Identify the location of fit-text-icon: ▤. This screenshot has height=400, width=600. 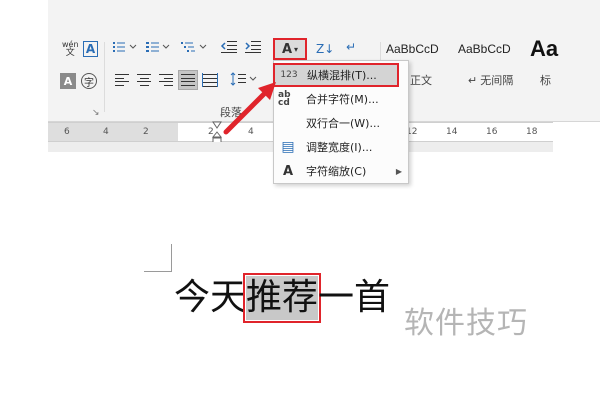
(288, 147).